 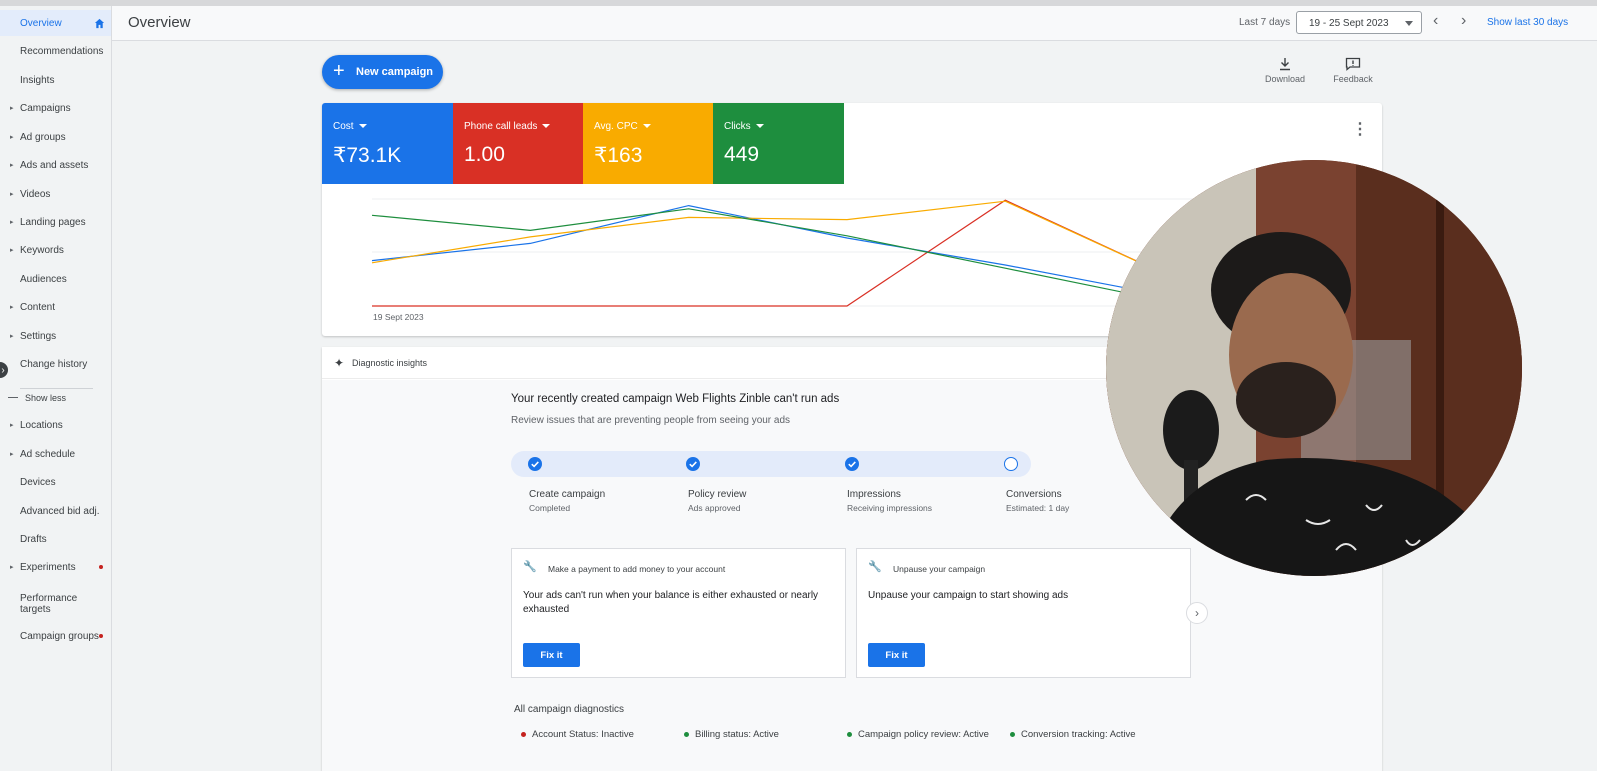 I want to click on sidebar-item-label: Advanced bid adj., so click(x=60, y=511).